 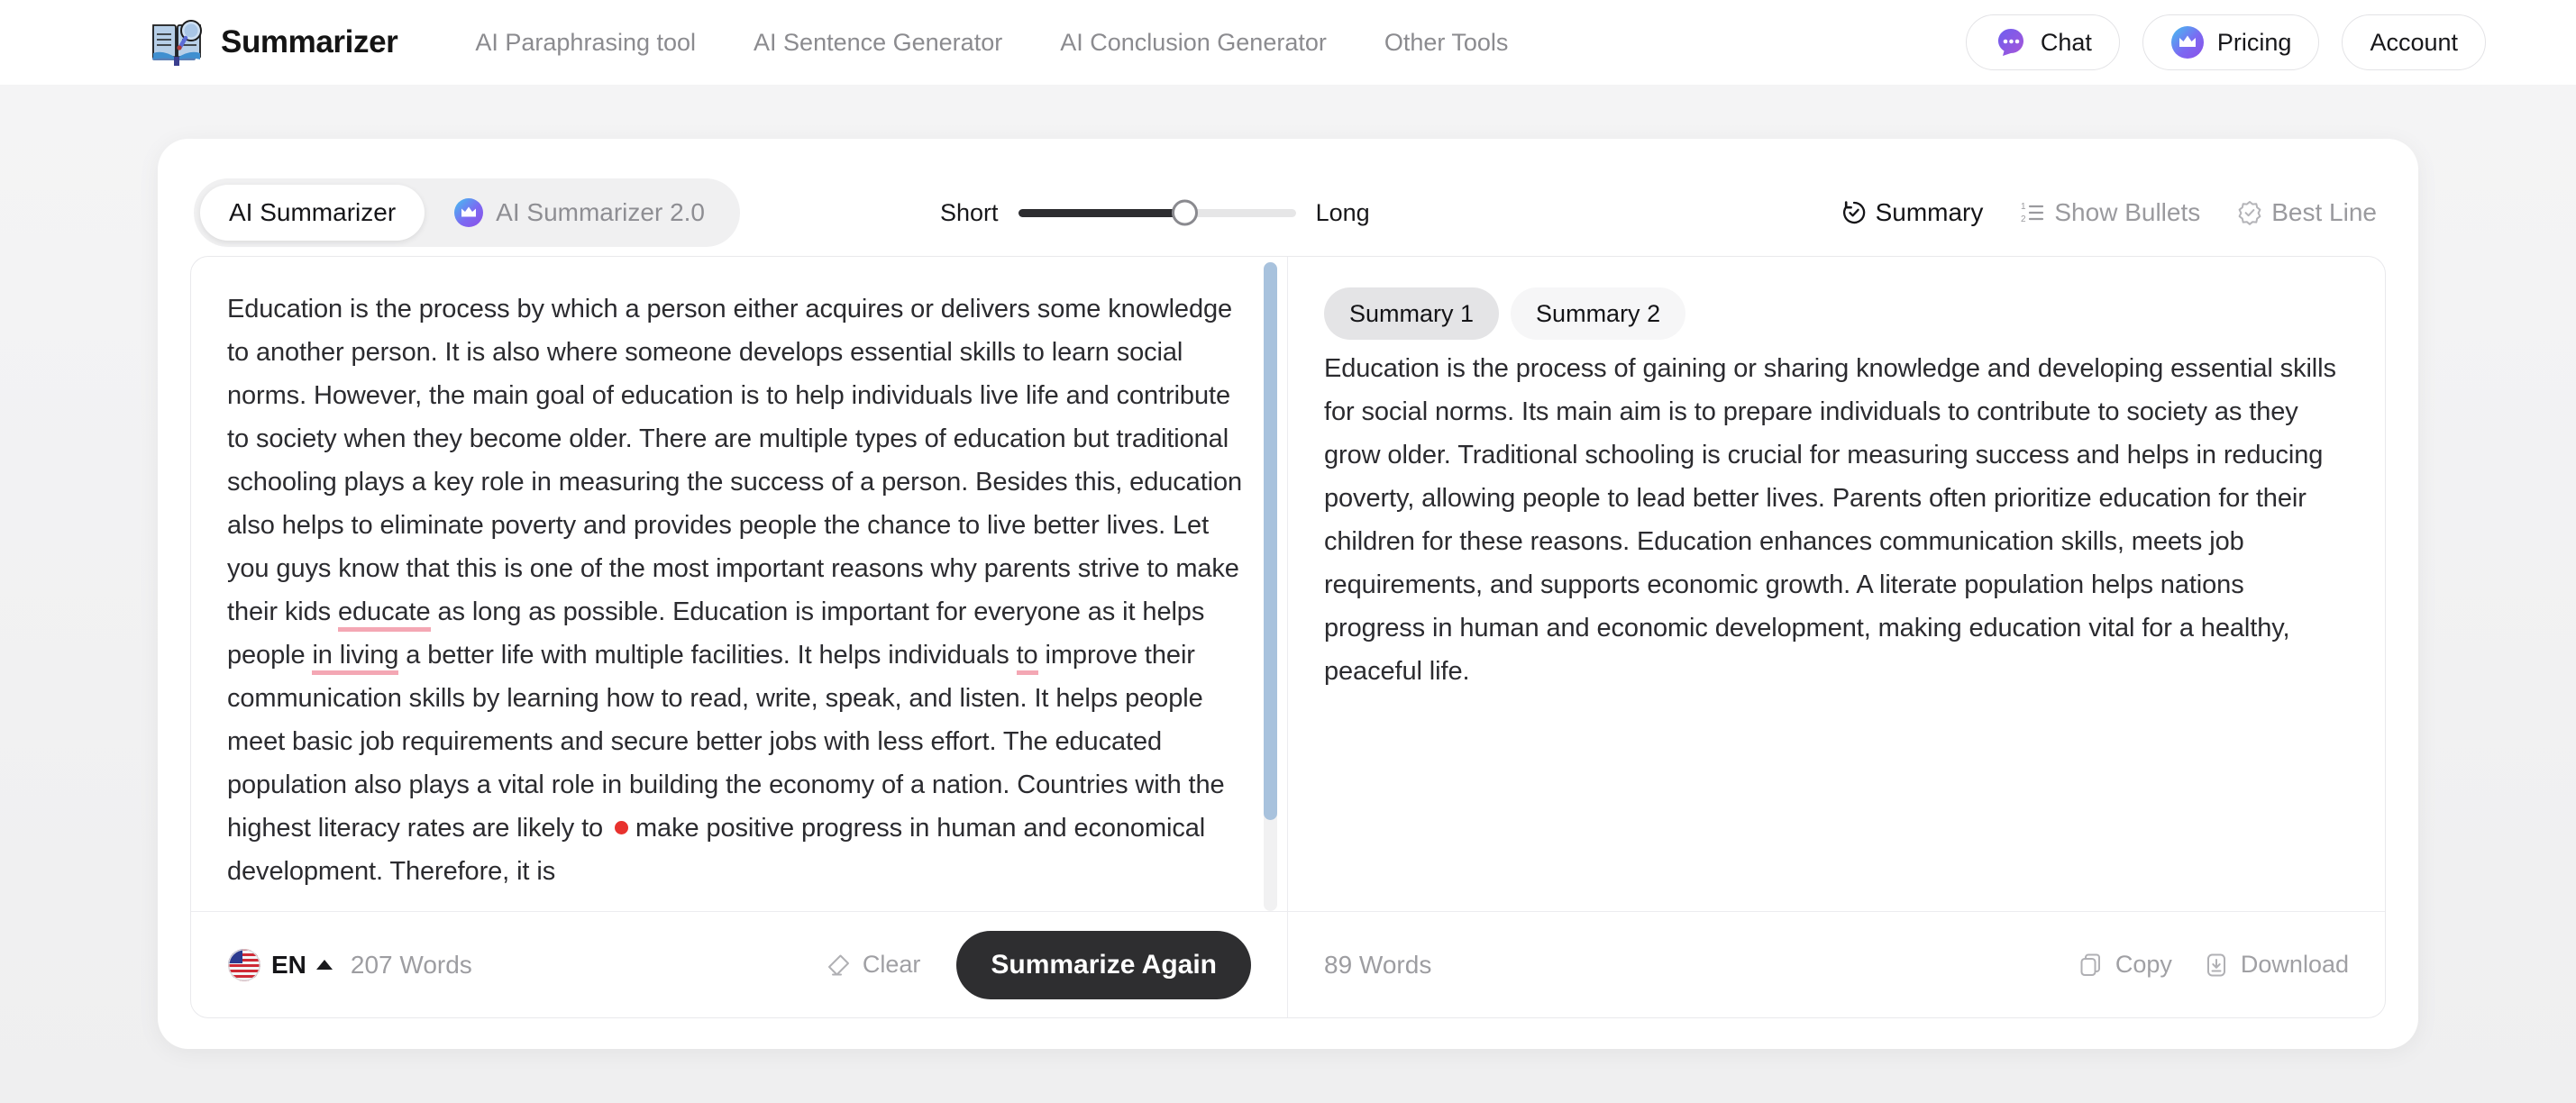 What do you see at coordinates (1598, 313) in the screenshot?
I see `tab-summary-2: Summary 2` at bounding box center [1598, 313].